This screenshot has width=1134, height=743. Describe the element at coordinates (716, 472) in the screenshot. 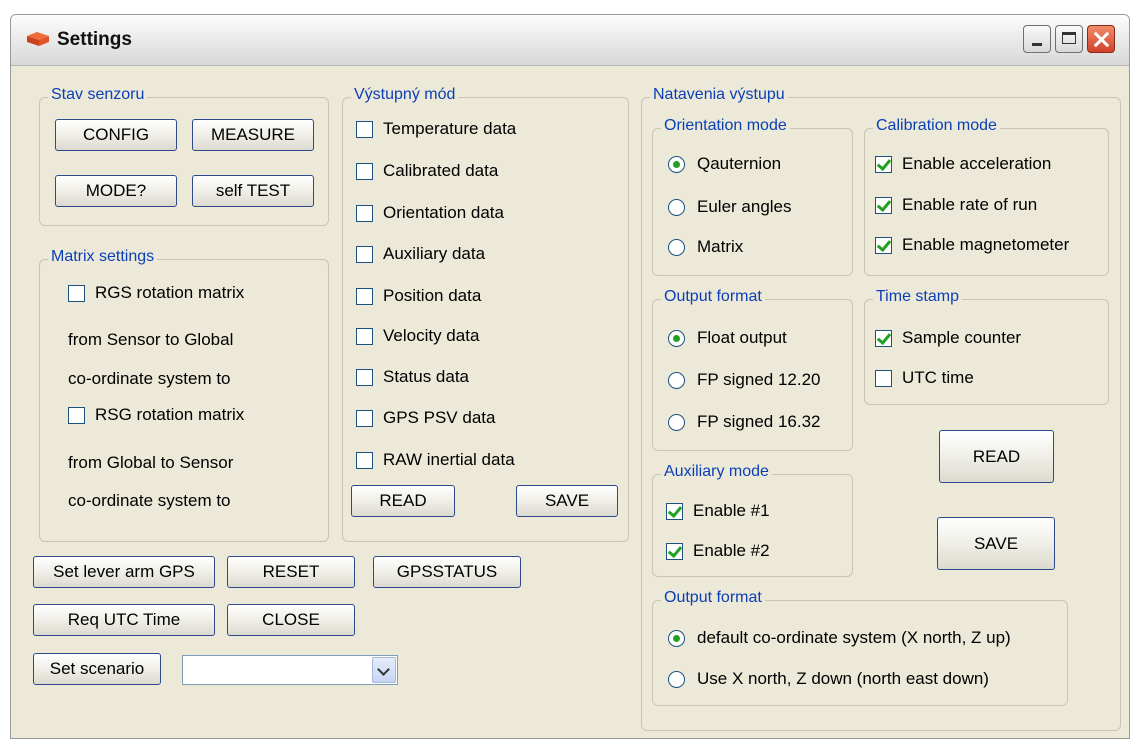

I see `group-label: Auxiliary mode` at that location.